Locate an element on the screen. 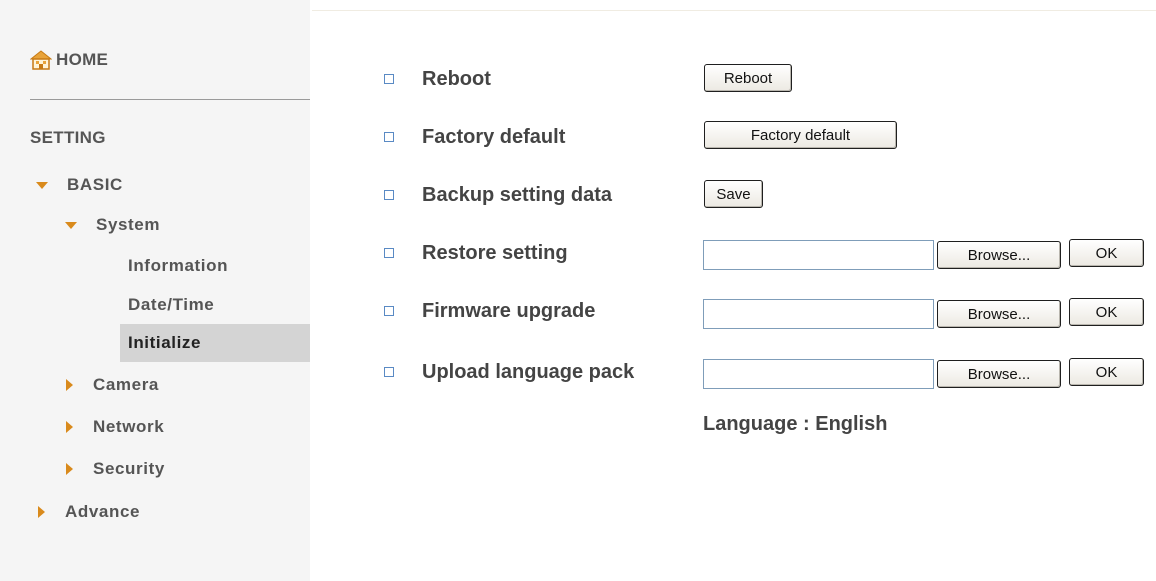  restore-file-input is located at coordinates (818, 255).